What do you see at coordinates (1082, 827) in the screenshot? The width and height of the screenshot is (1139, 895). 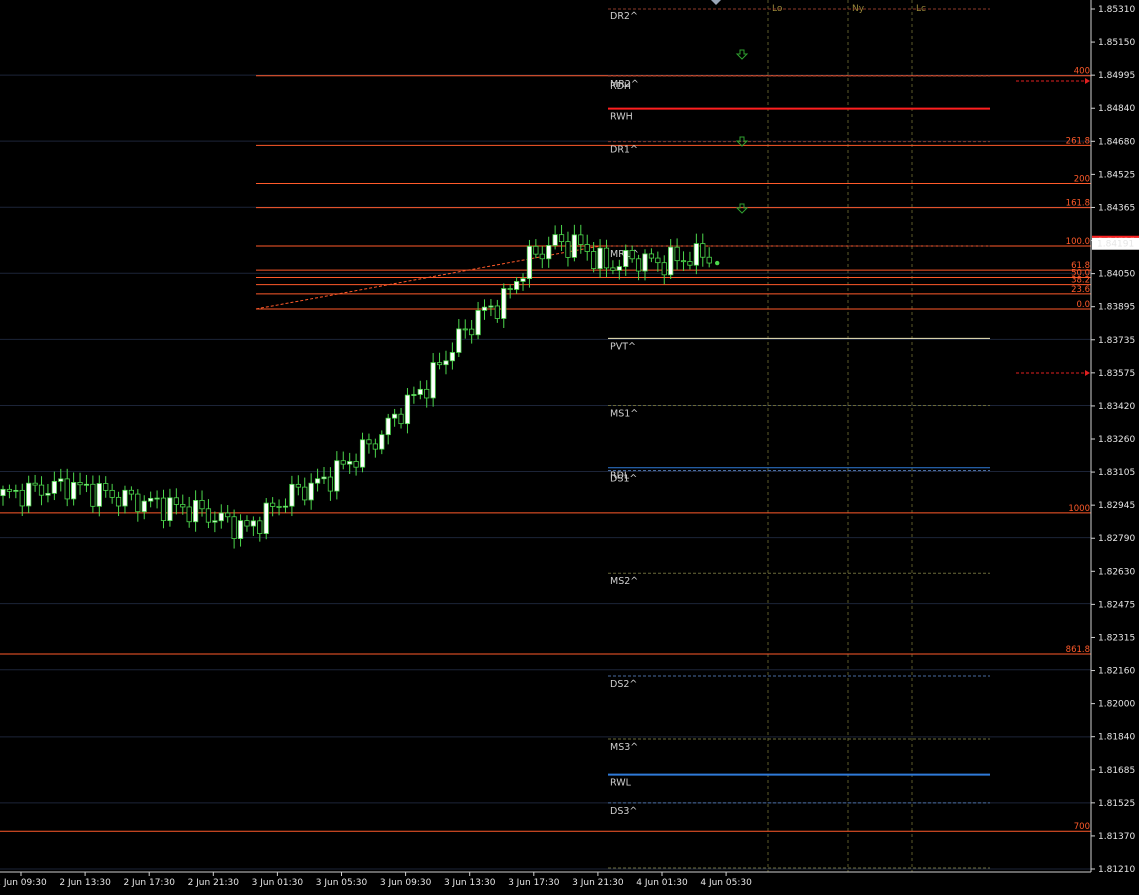 I see `fib-label: 700` at bounding box center [1082, 827].